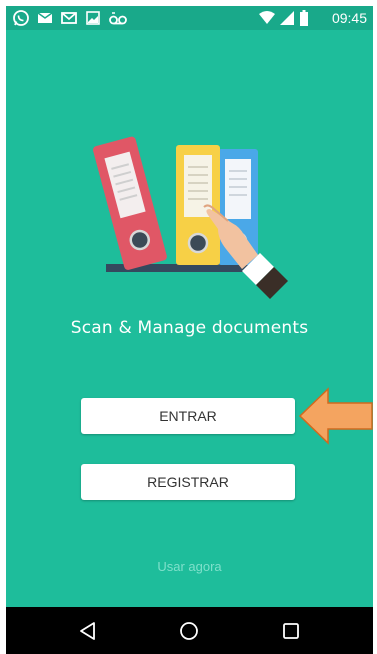  What do you see at coordinates (189, 18) in the screenshot?
I see `status-bar: 09:45` at bounding box center [189, 18].